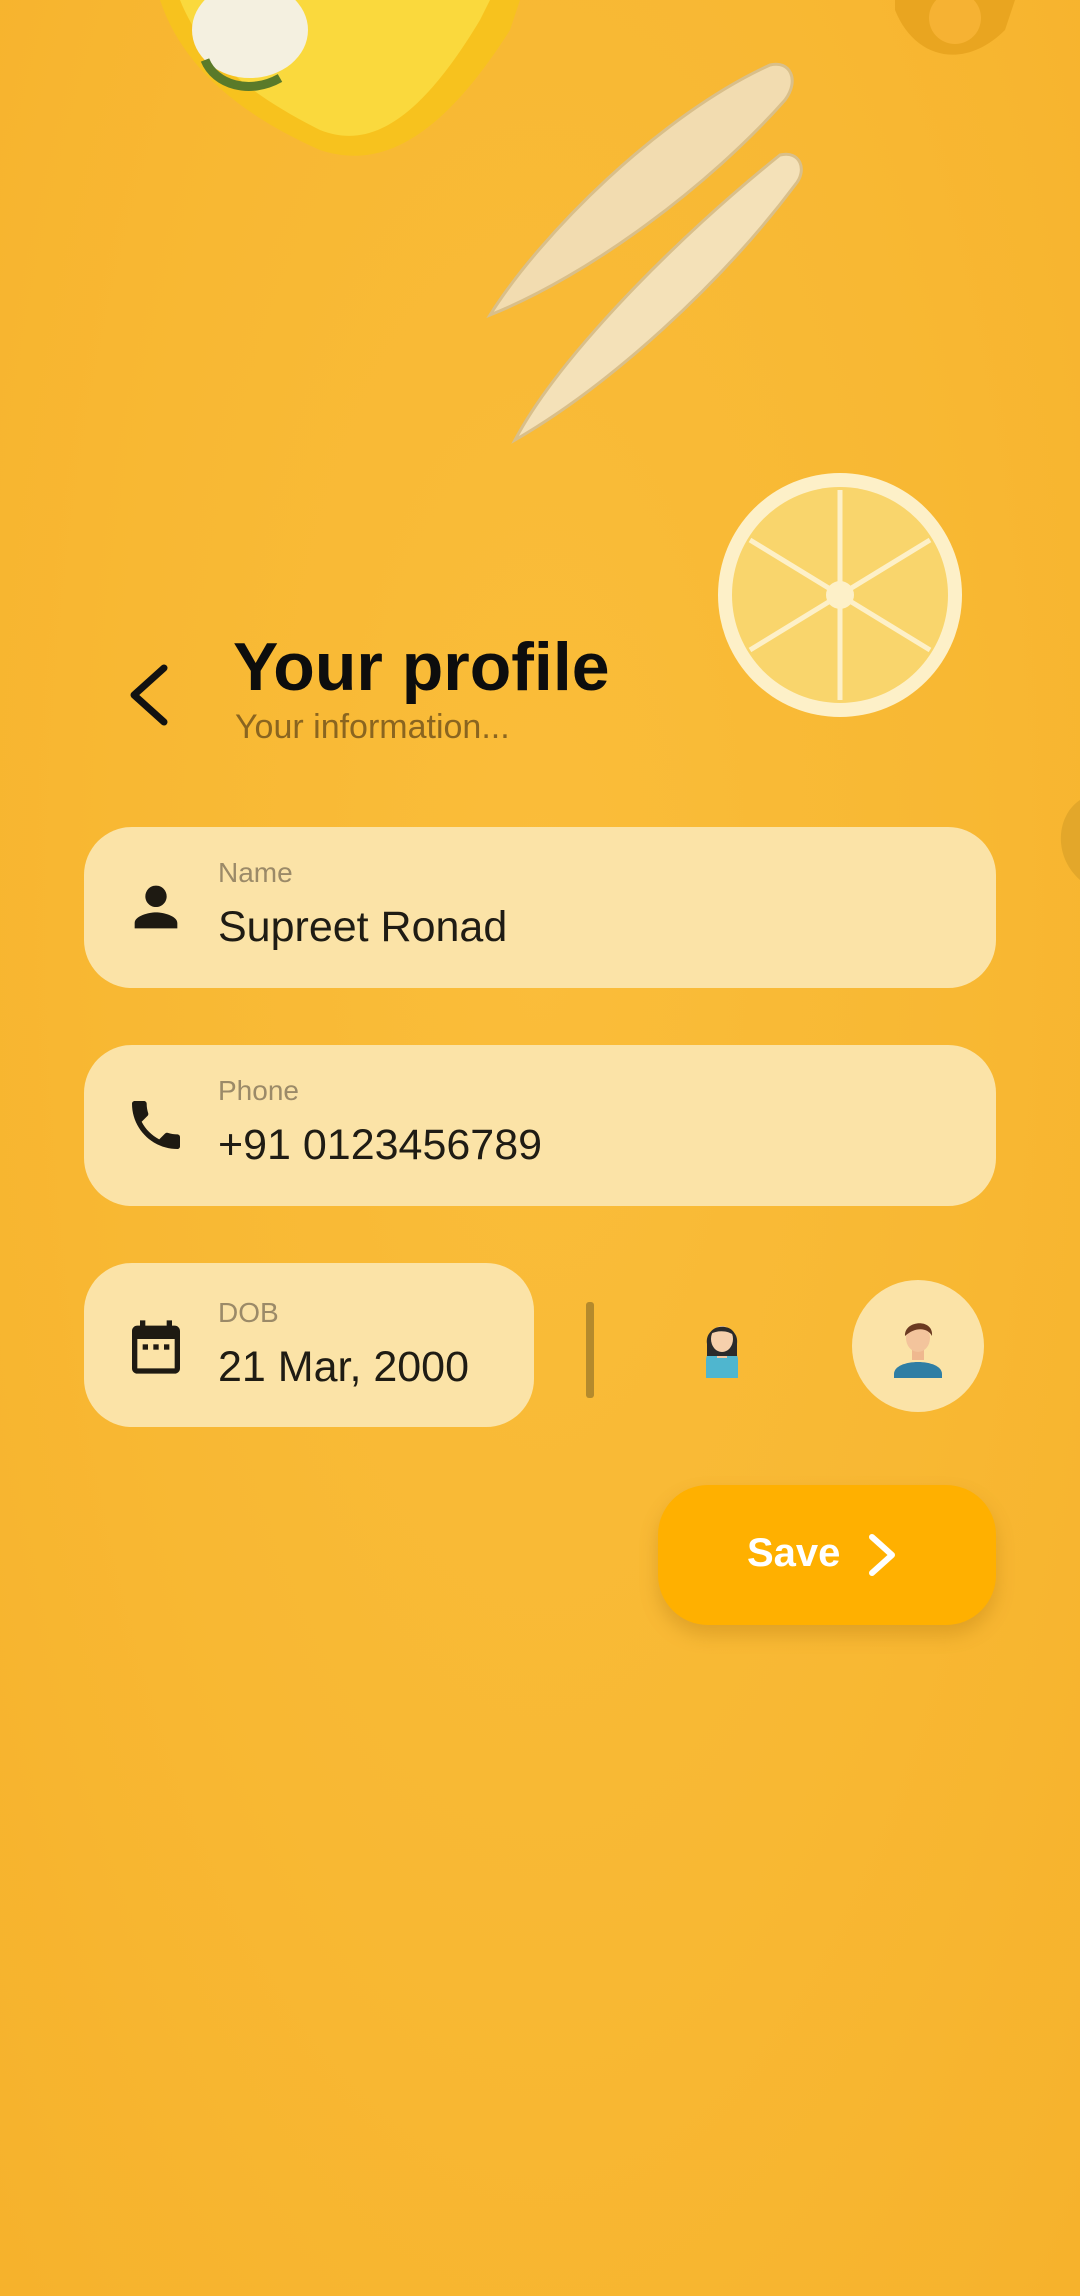 This screenshot has height=2296, width=1080. I want to click on phone-label: Phone, so click(258, 1090).